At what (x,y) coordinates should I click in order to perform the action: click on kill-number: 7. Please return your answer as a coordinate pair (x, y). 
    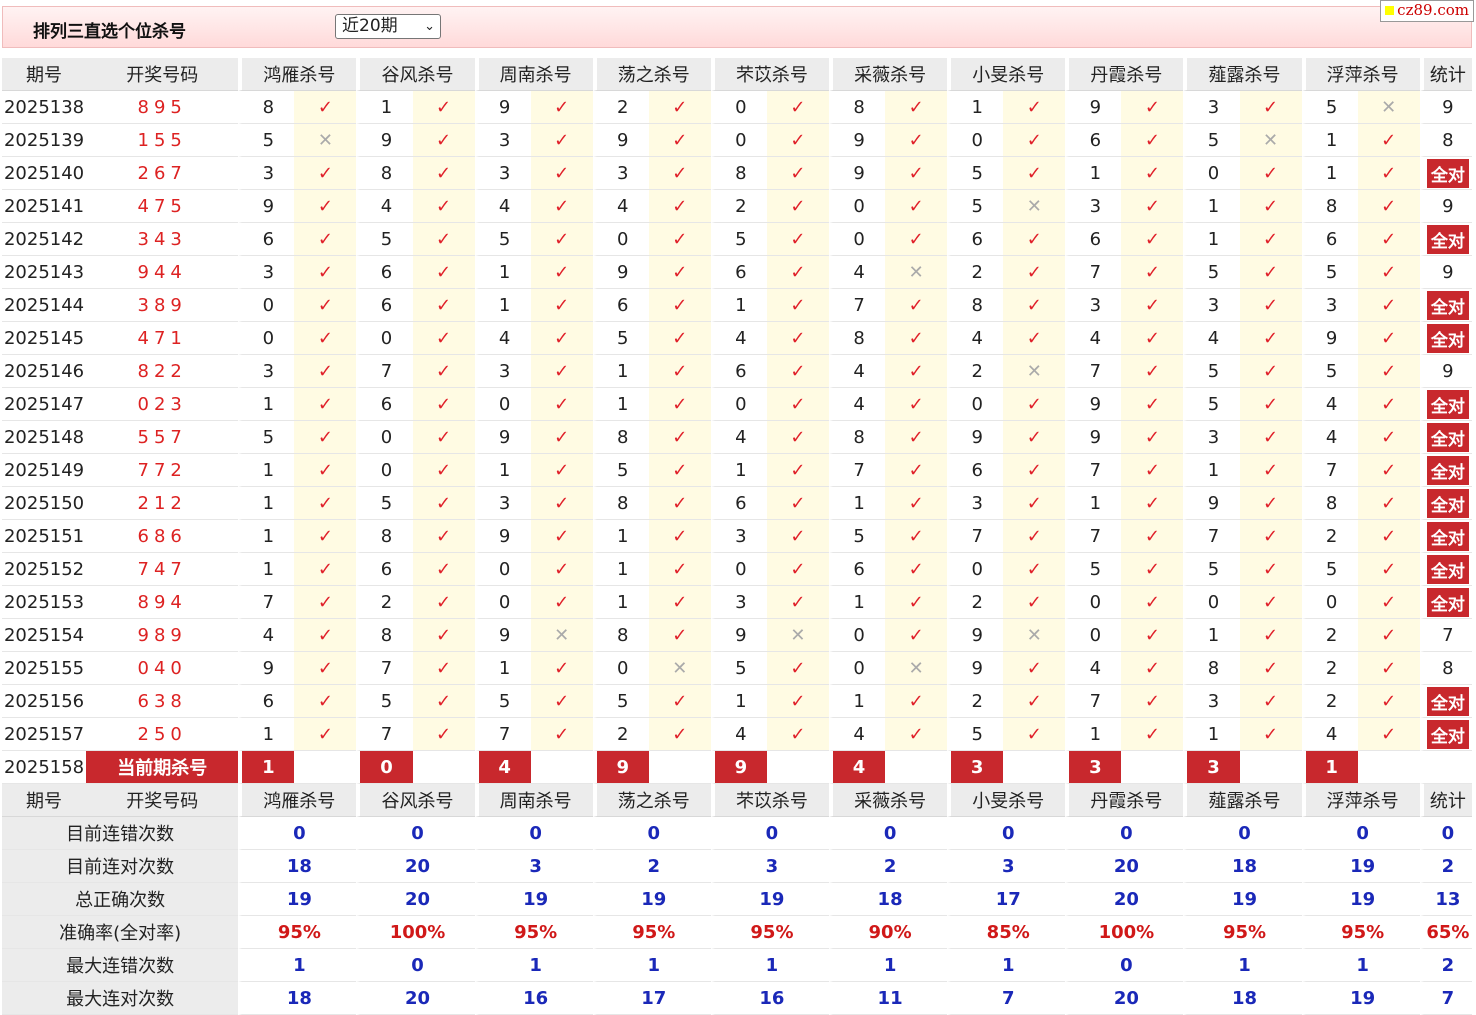
    Looking at the image, I should click on (266, 602).